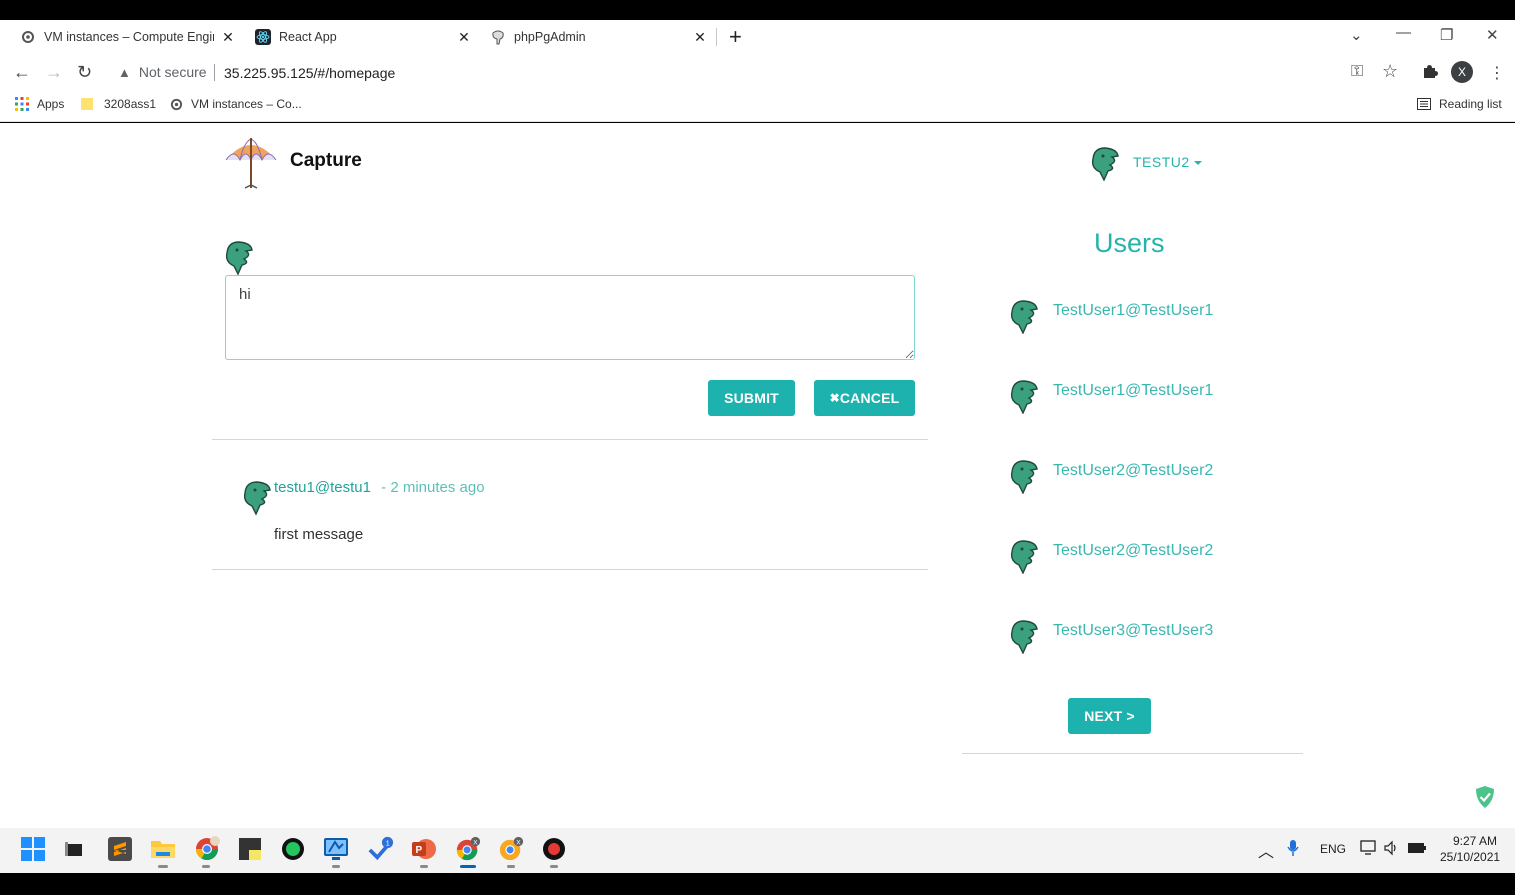  I want to click on post-timestamp: - 2 minutes ago, so click(431, 487).